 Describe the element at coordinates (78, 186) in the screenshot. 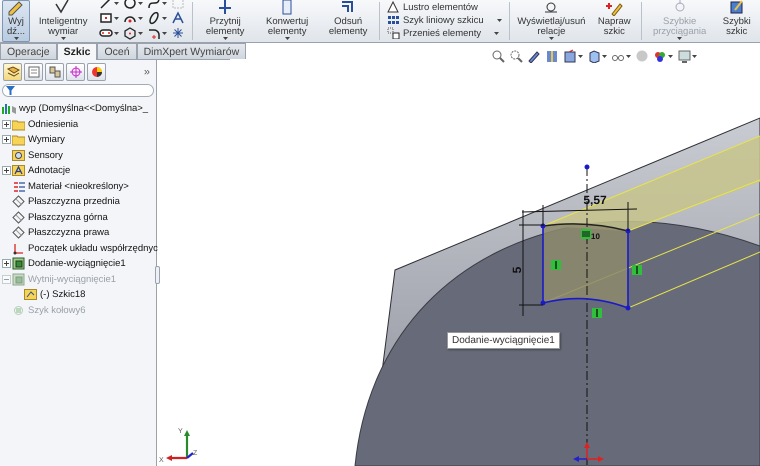

I see `tree-item: Materiał <nieokreślony>` at that location.